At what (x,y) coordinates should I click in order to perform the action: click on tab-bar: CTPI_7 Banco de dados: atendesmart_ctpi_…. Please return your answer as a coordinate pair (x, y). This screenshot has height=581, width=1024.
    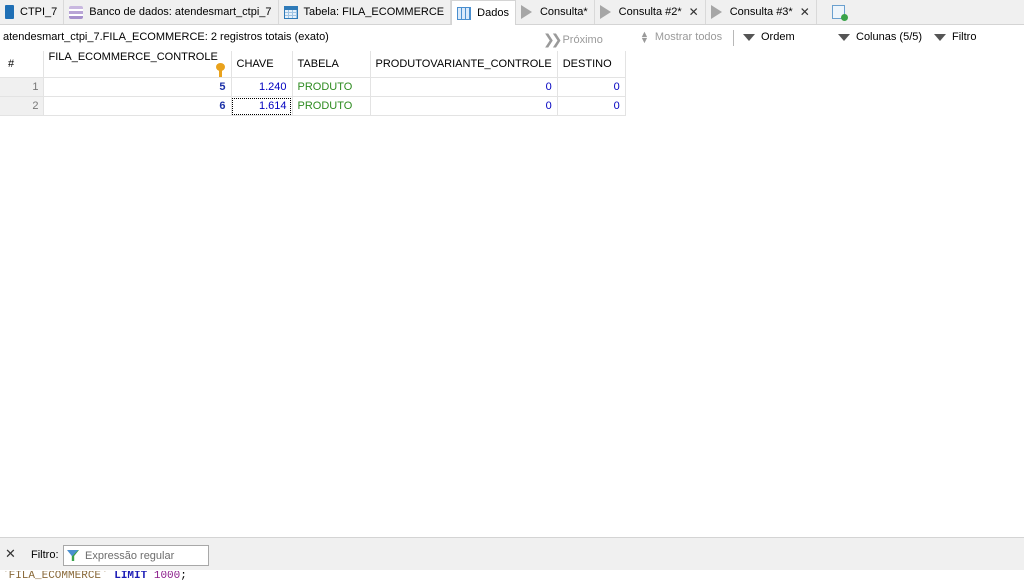
    Looking at the image, I should click on (512, 12).